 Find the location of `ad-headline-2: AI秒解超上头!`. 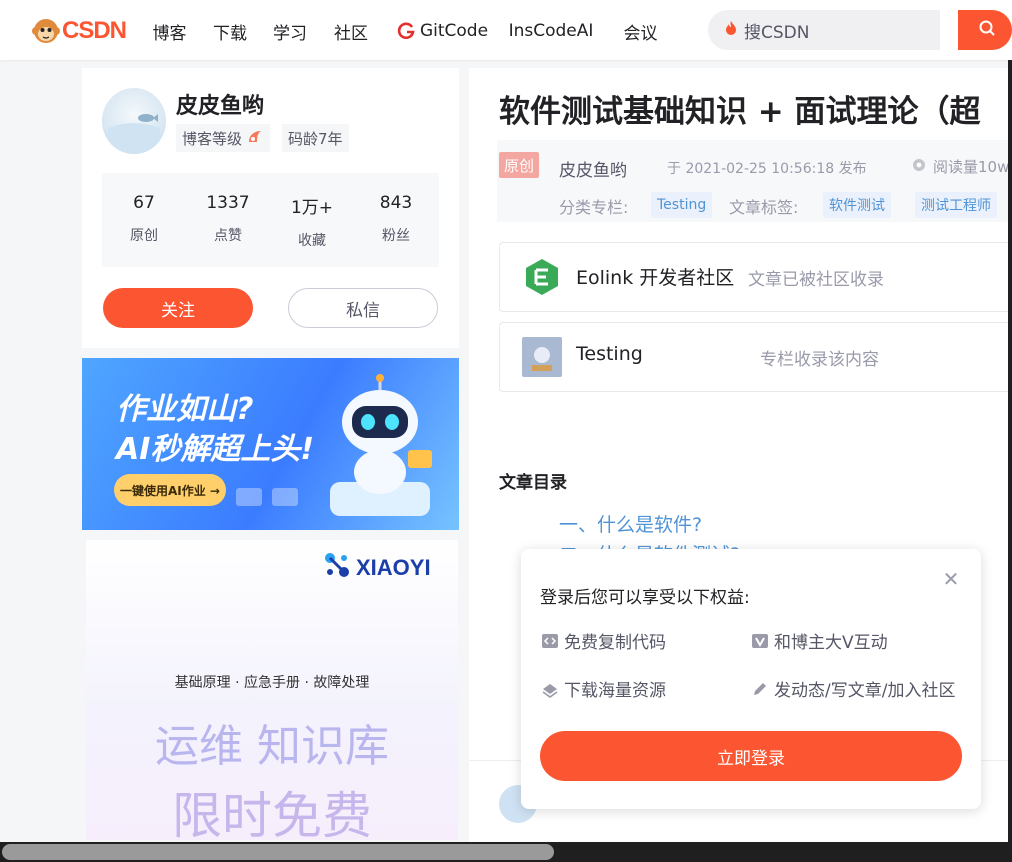

ad-headline-2: AI秒解超上头! is located at coordinates (215, 449).